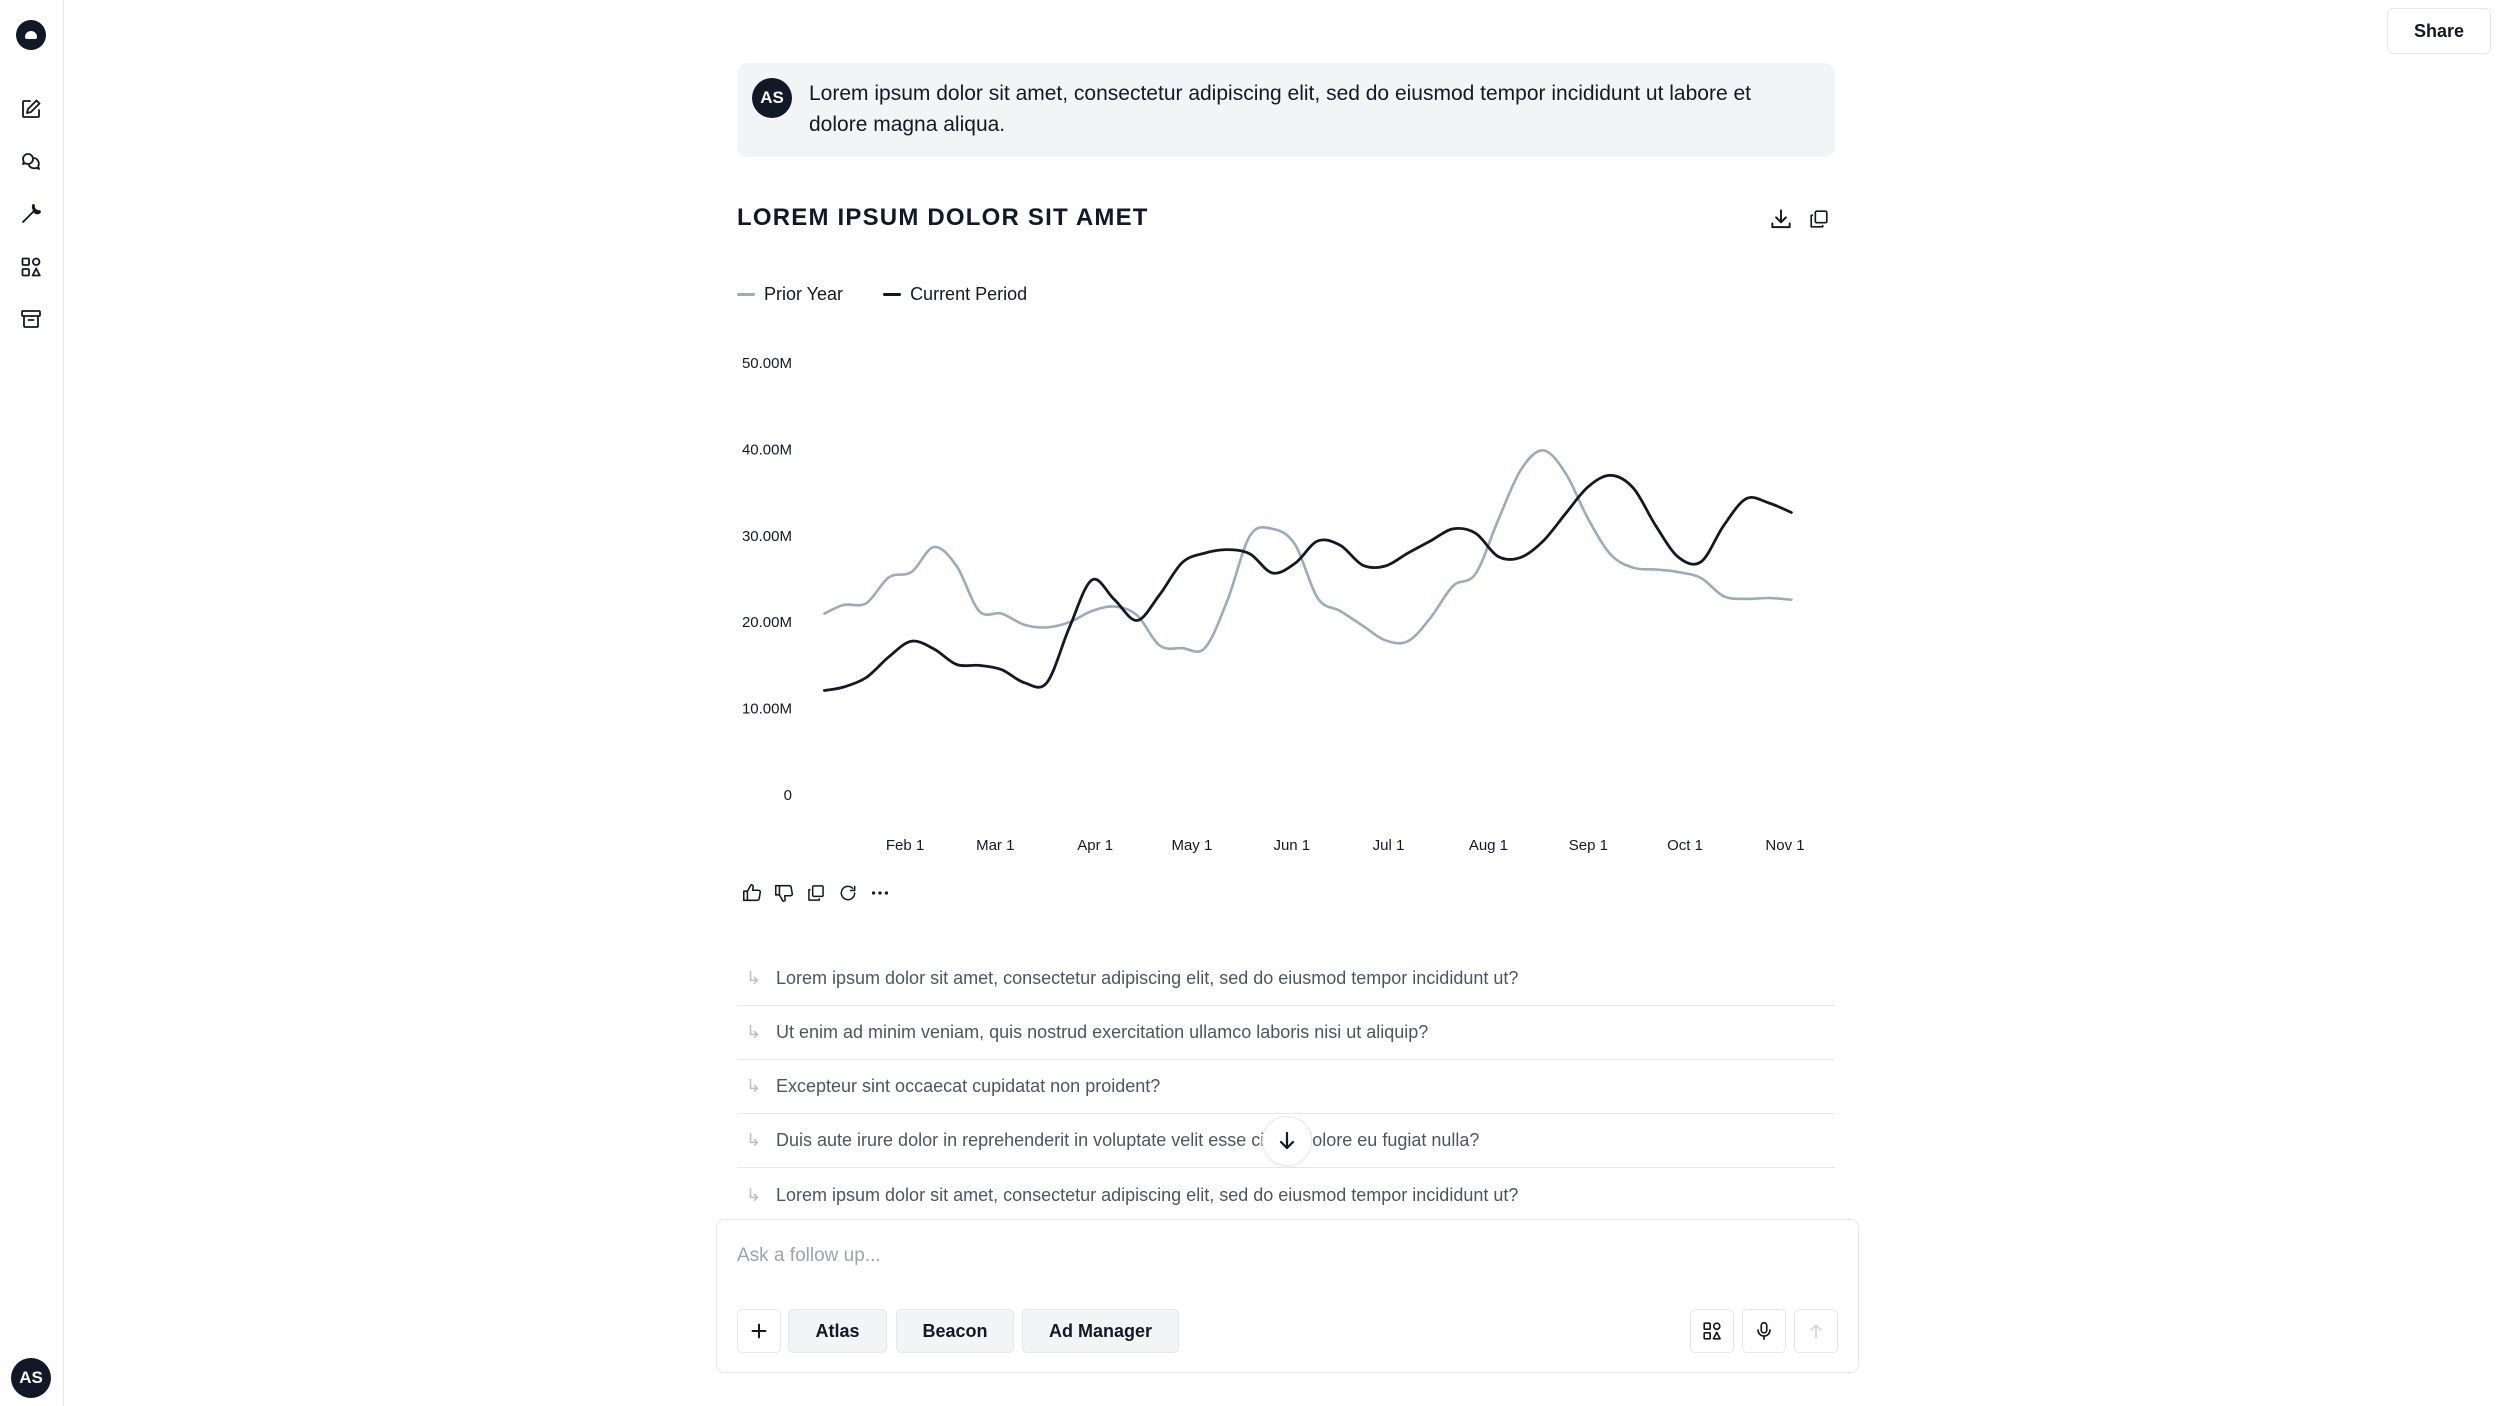 The width and height of the screenshot is (2500, 1406). I want to click on tools-button, so click(31, 214).